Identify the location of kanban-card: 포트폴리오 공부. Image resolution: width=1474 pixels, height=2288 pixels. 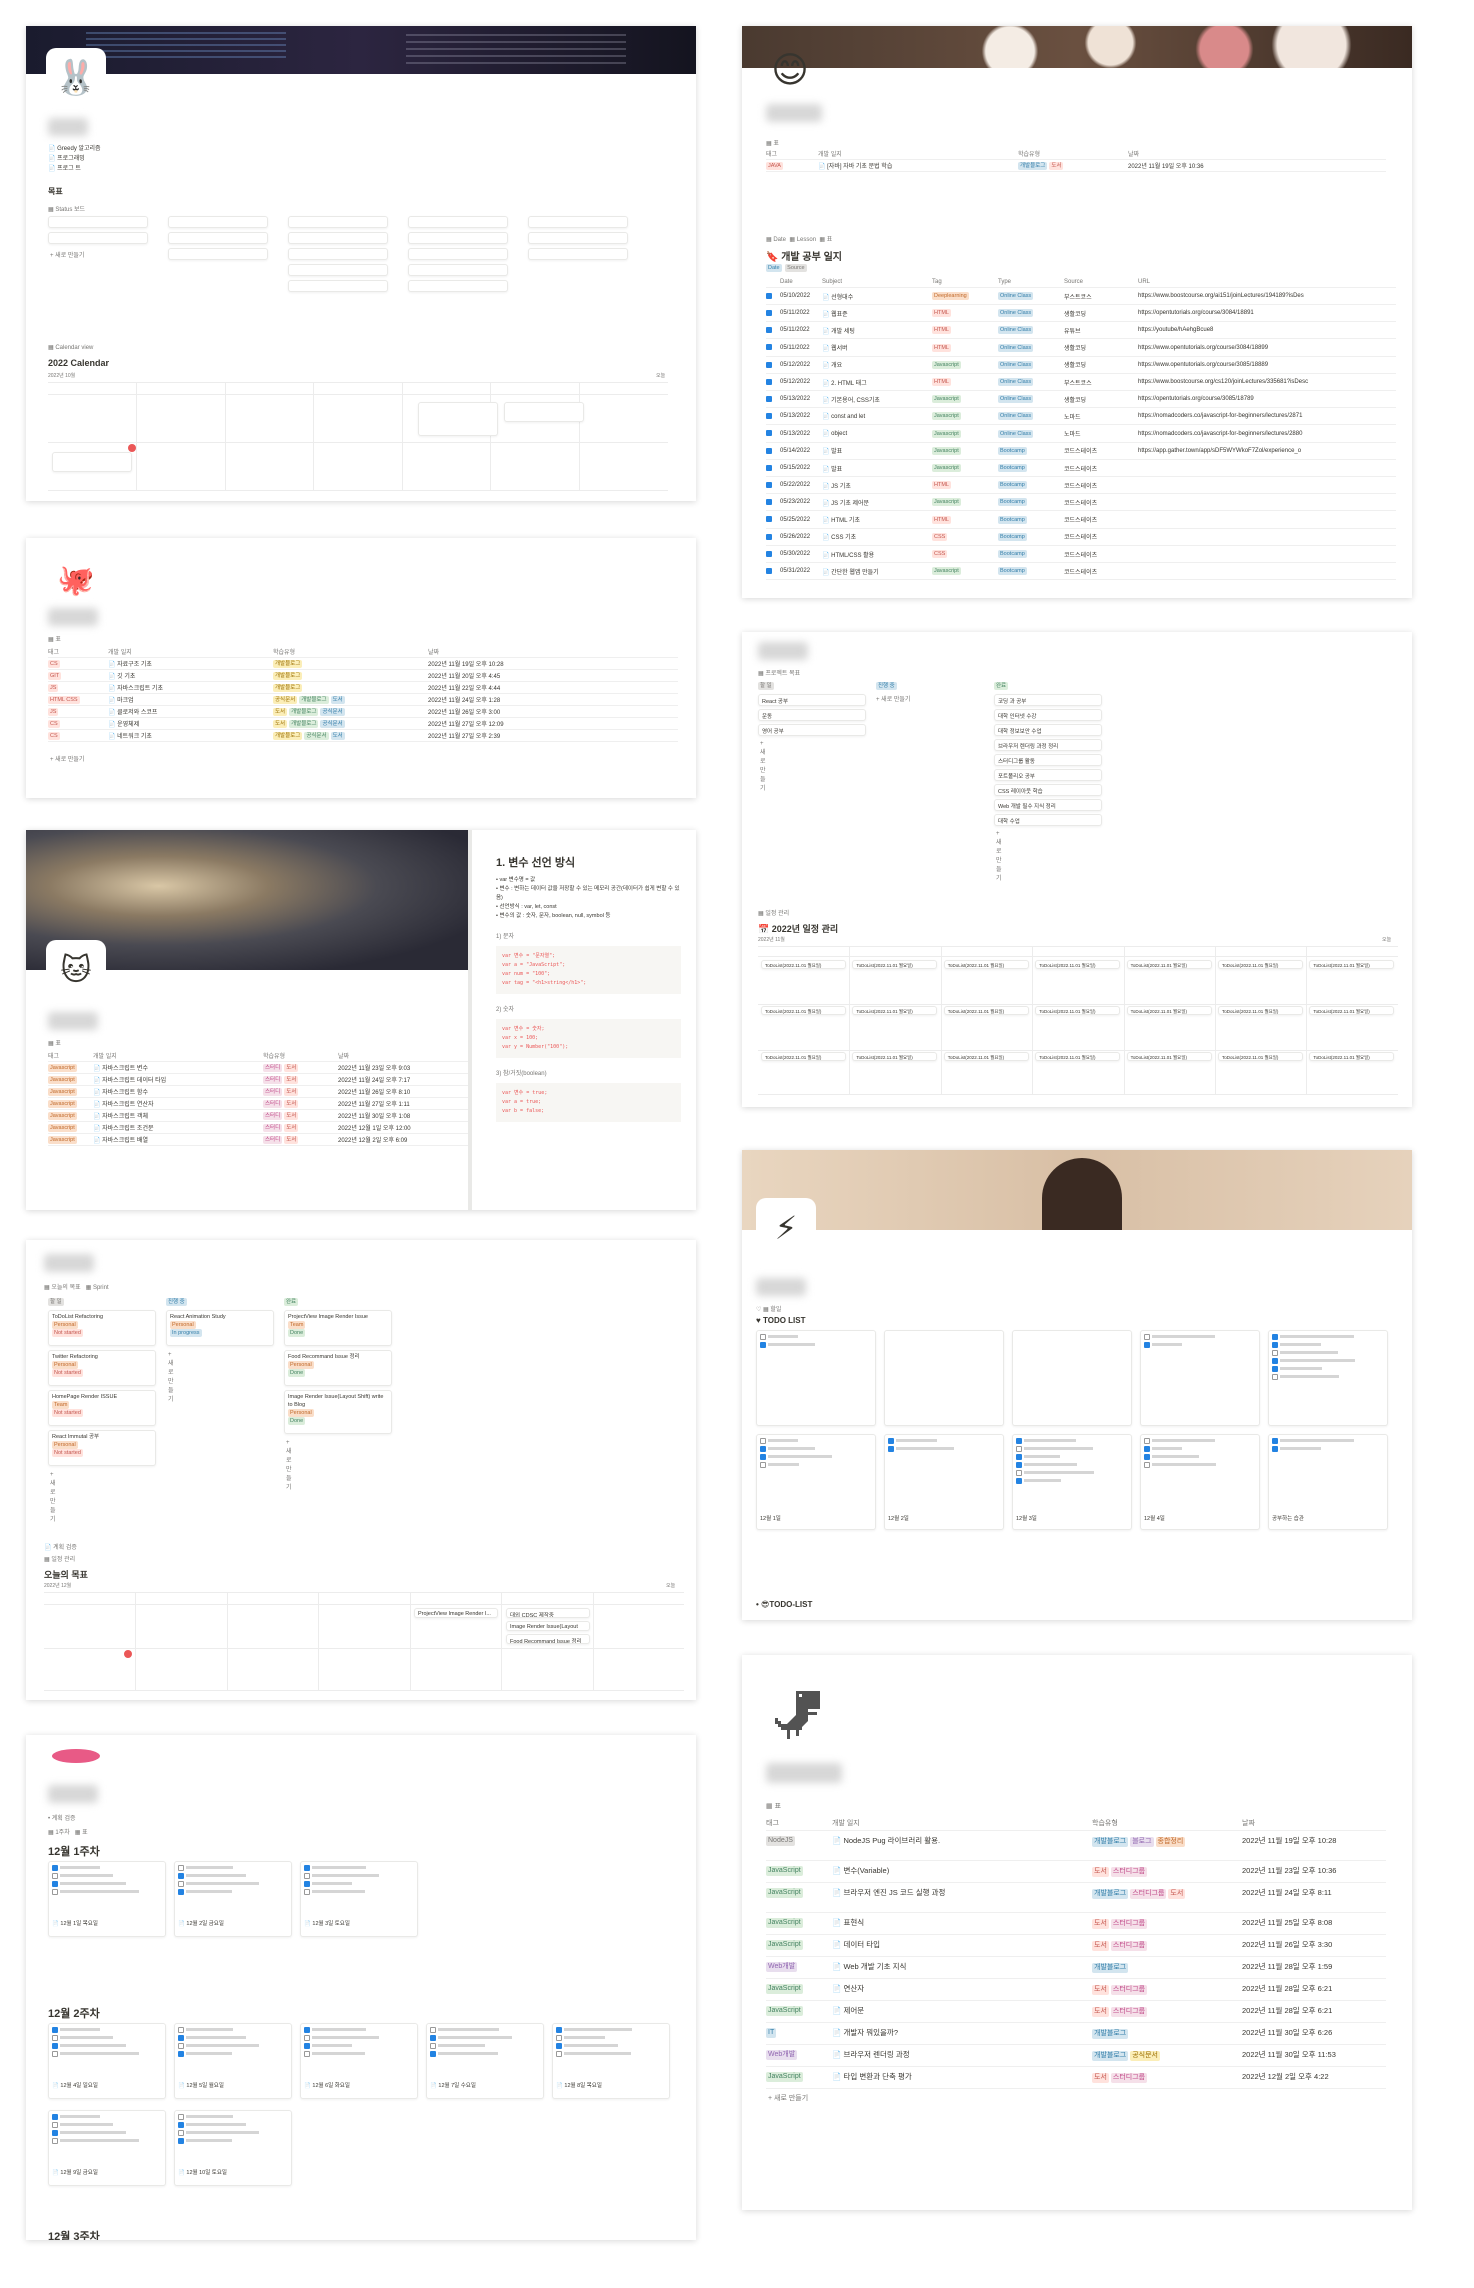
(1048, 775).